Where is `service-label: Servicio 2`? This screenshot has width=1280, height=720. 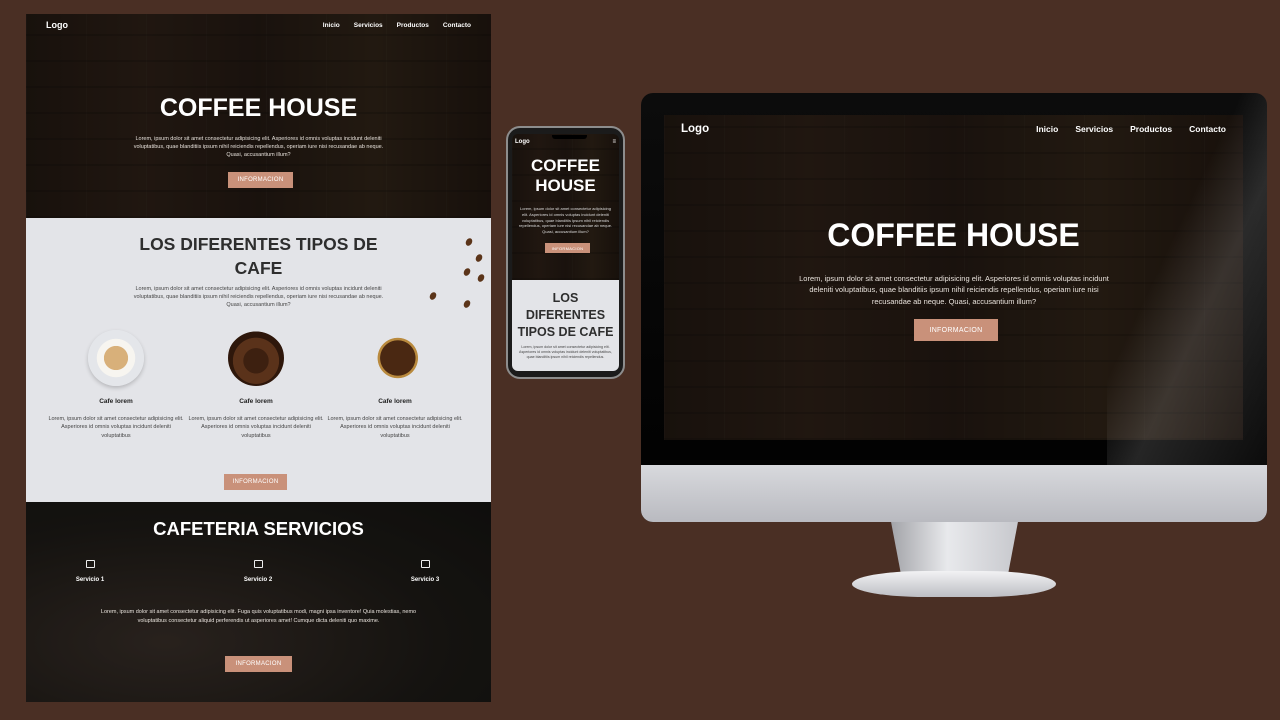 service-label: Servicio 2 is located at coordinates (258, 580).